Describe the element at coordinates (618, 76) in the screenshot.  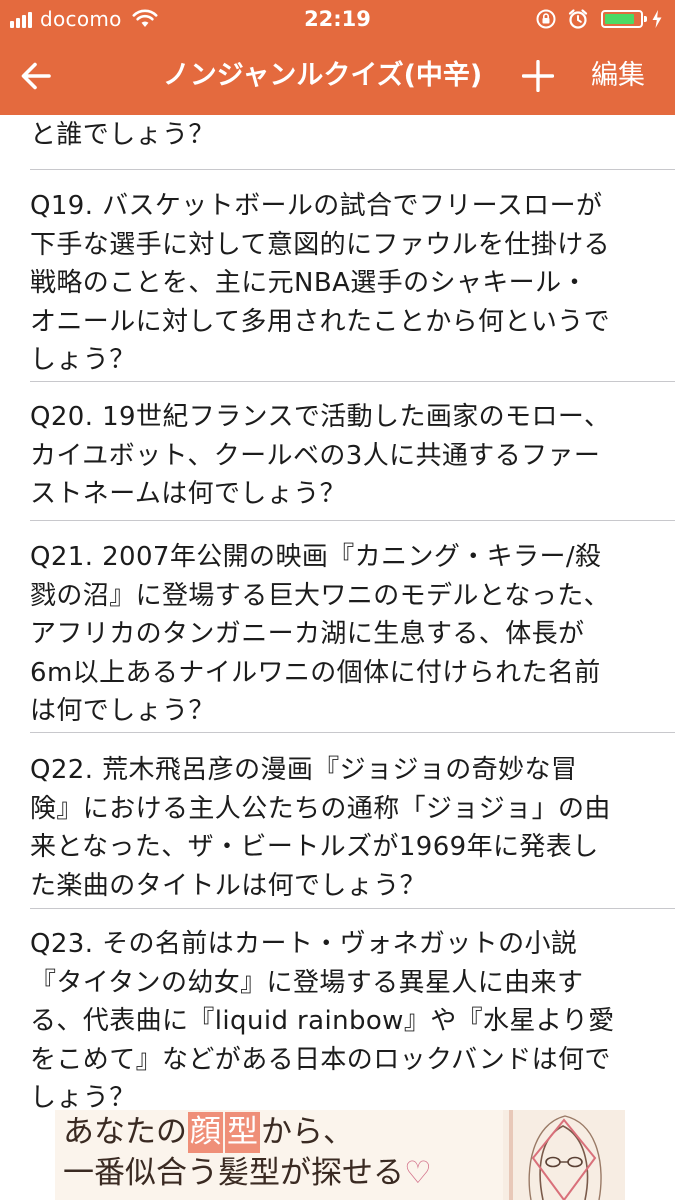
I see `edit-button: 編集` at that location.